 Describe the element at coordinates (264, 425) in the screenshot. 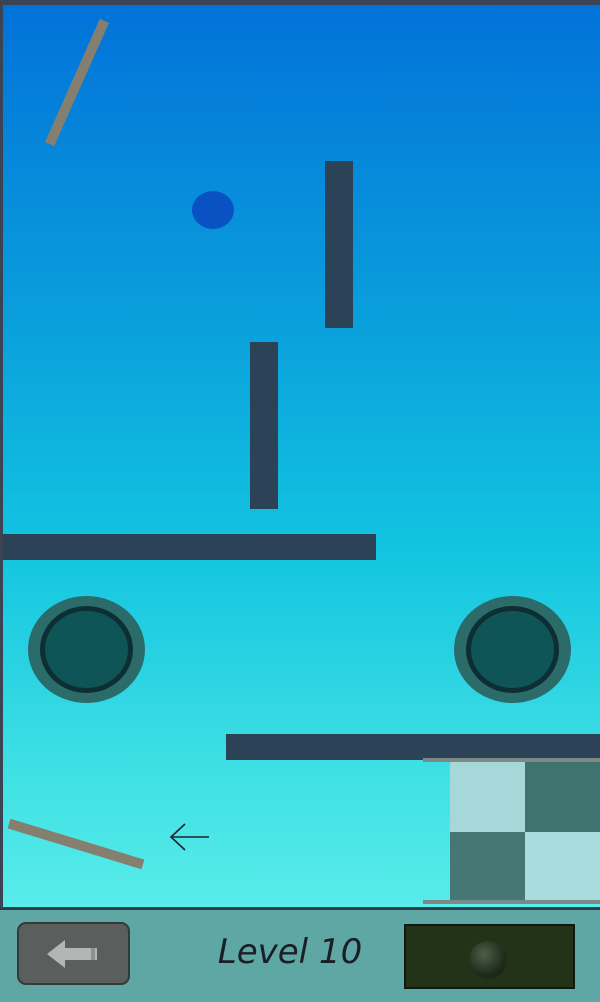

I see `vertical-wall-middle` at that location.